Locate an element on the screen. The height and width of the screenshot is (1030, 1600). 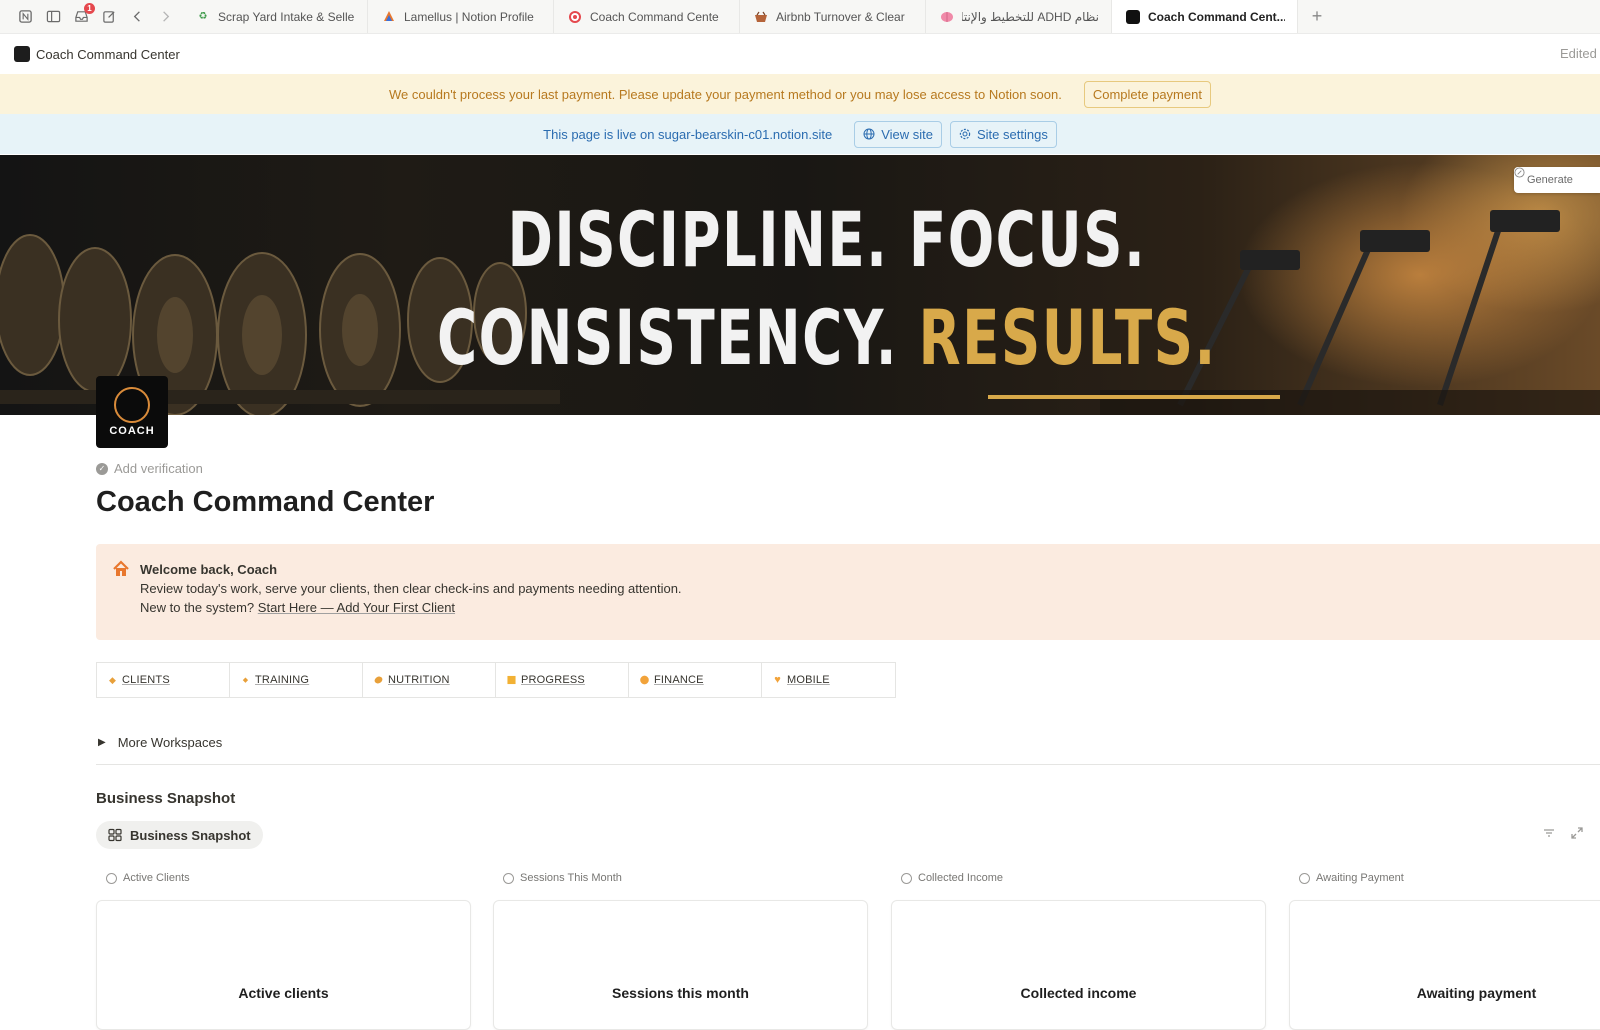
notion-app-icon is located at coordinates (25, 17).